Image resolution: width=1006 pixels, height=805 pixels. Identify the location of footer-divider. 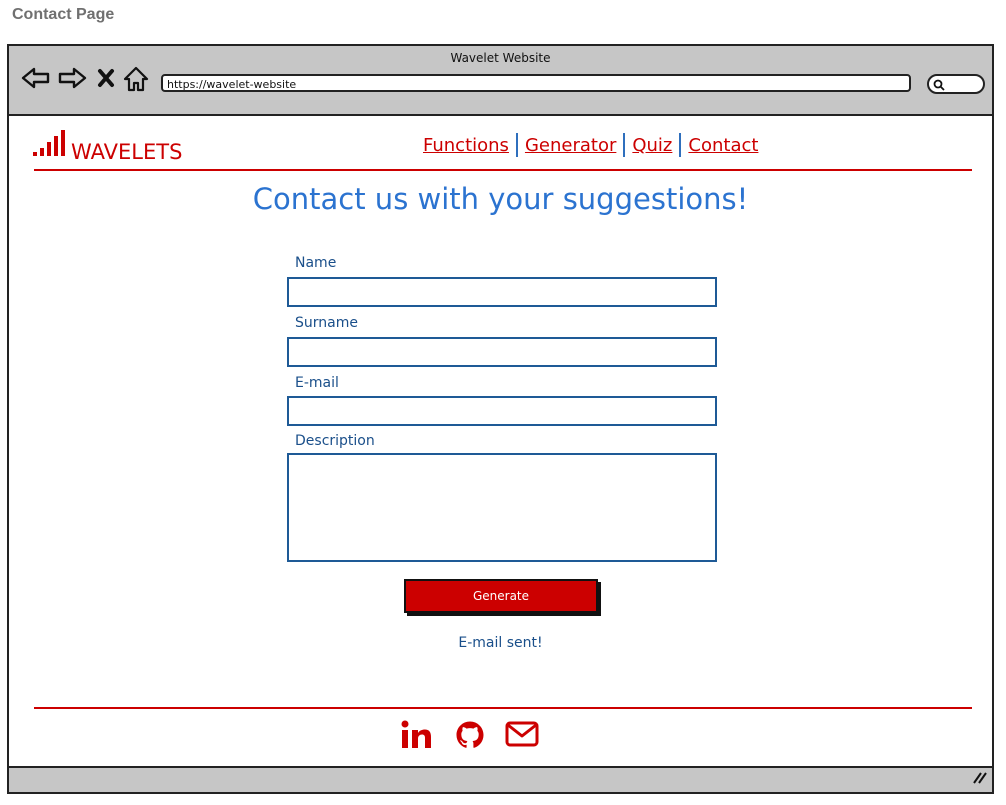
(503, 708).